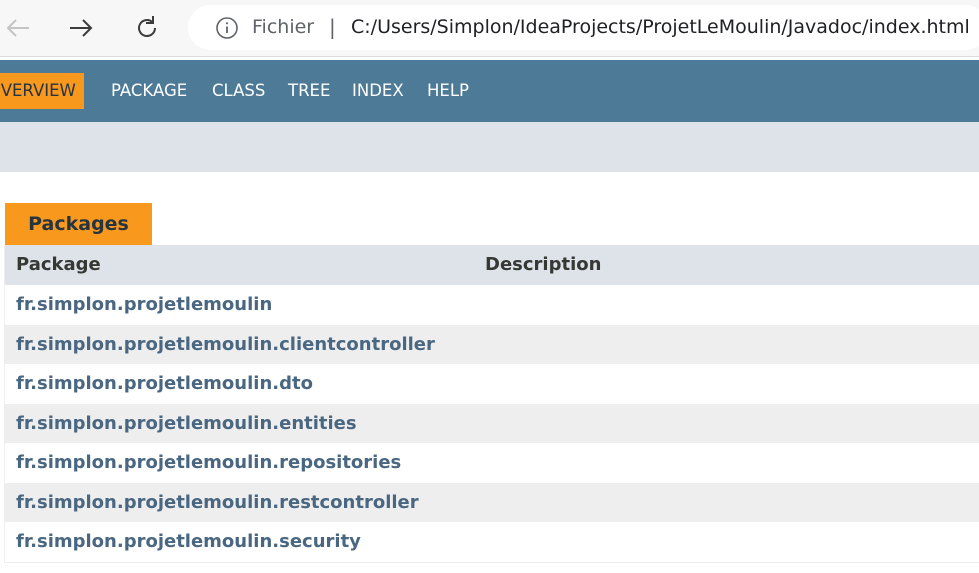  I want to click on table-row: fr.simplon.projetlemoulin, so click(492, 305).